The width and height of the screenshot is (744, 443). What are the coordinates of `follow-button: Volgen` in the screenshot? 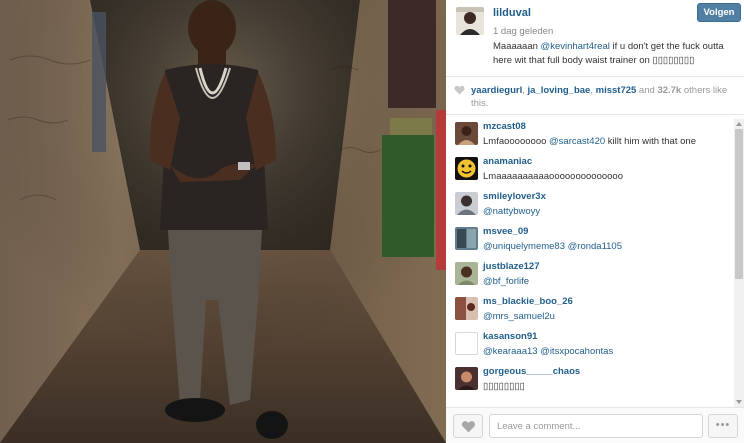 It's located at (719, 12).